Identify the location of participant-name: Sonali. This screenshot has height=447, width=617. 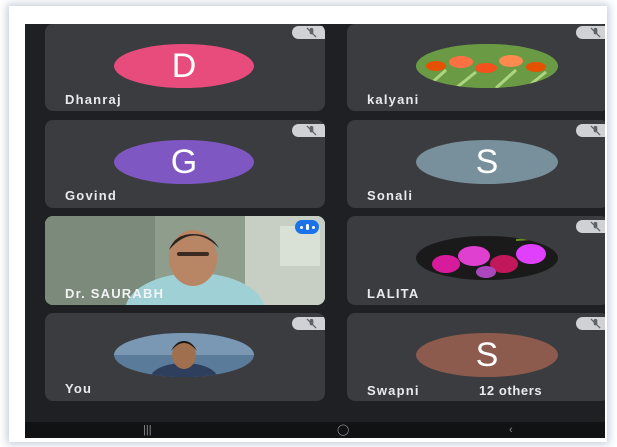
(390, 195).